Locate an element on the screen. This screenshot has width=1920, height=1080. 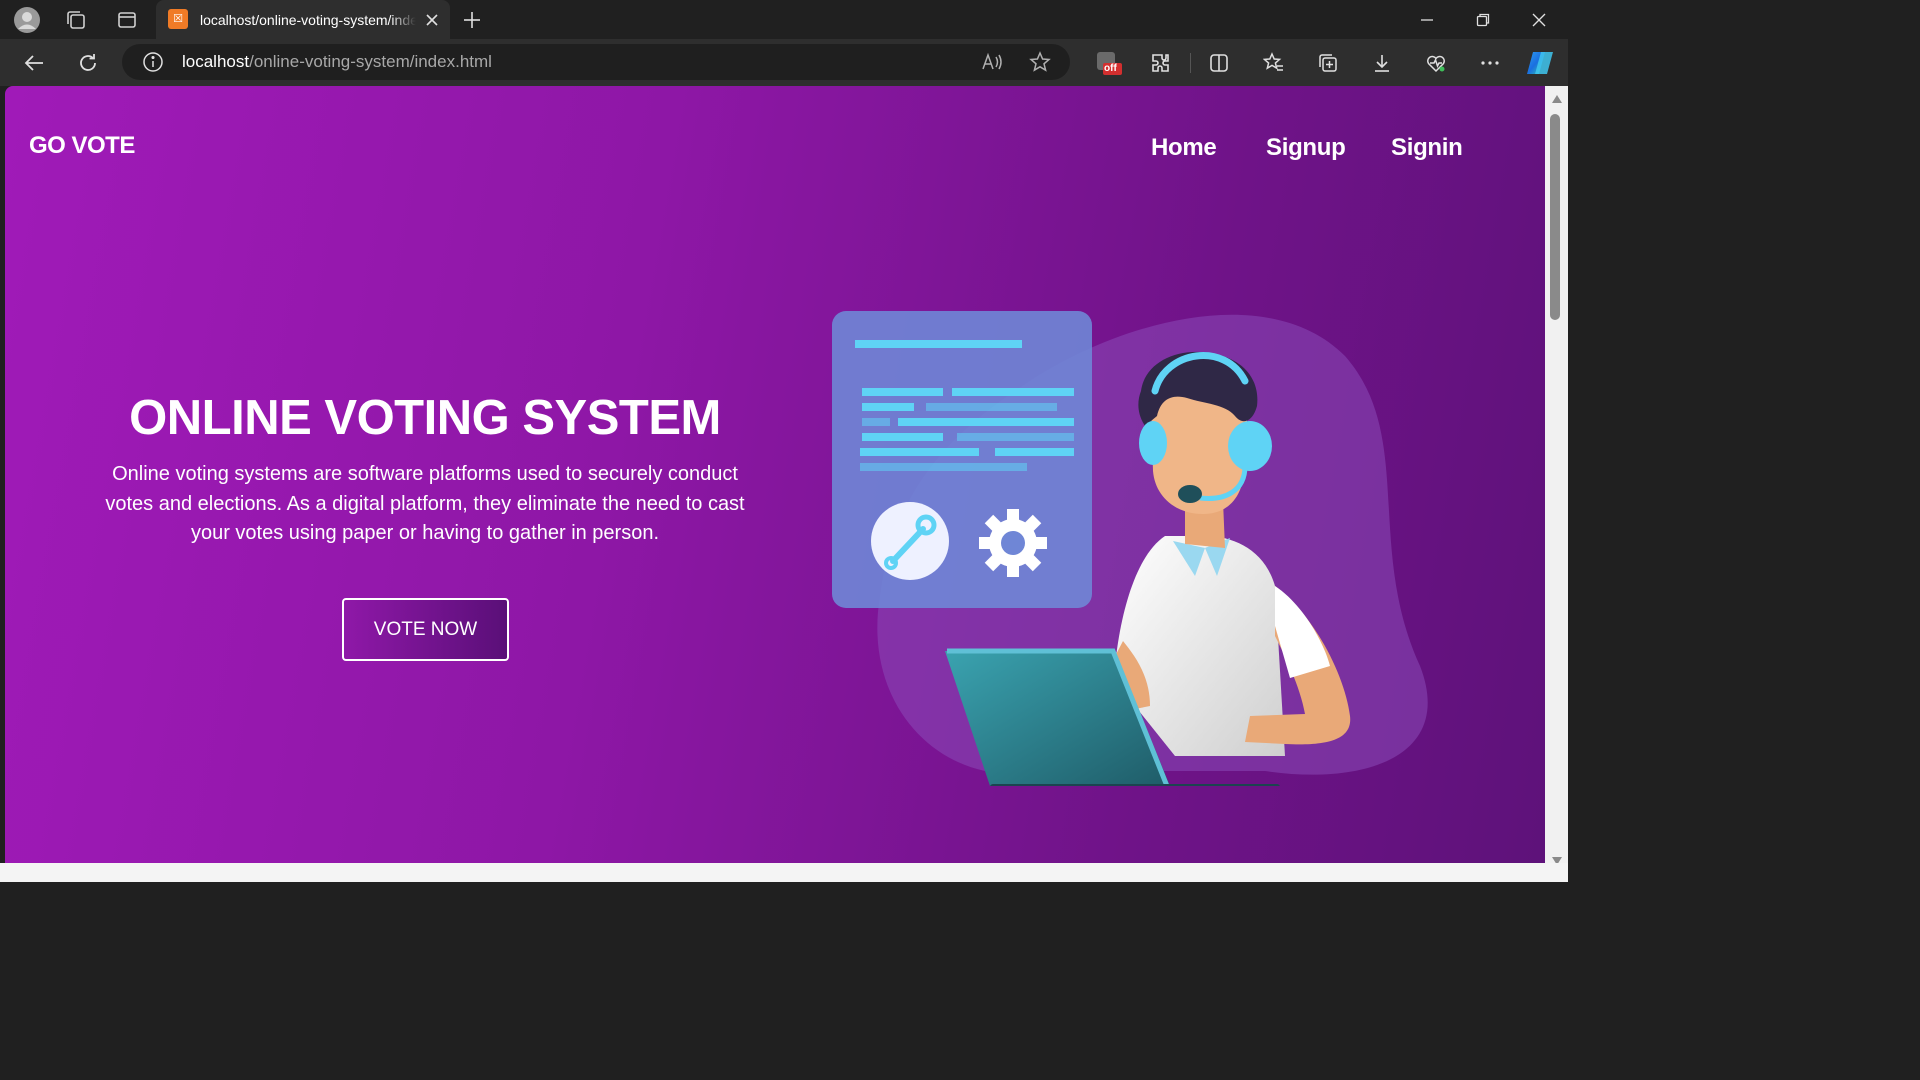
close-tab-icon is located at coordinates (432, 20).